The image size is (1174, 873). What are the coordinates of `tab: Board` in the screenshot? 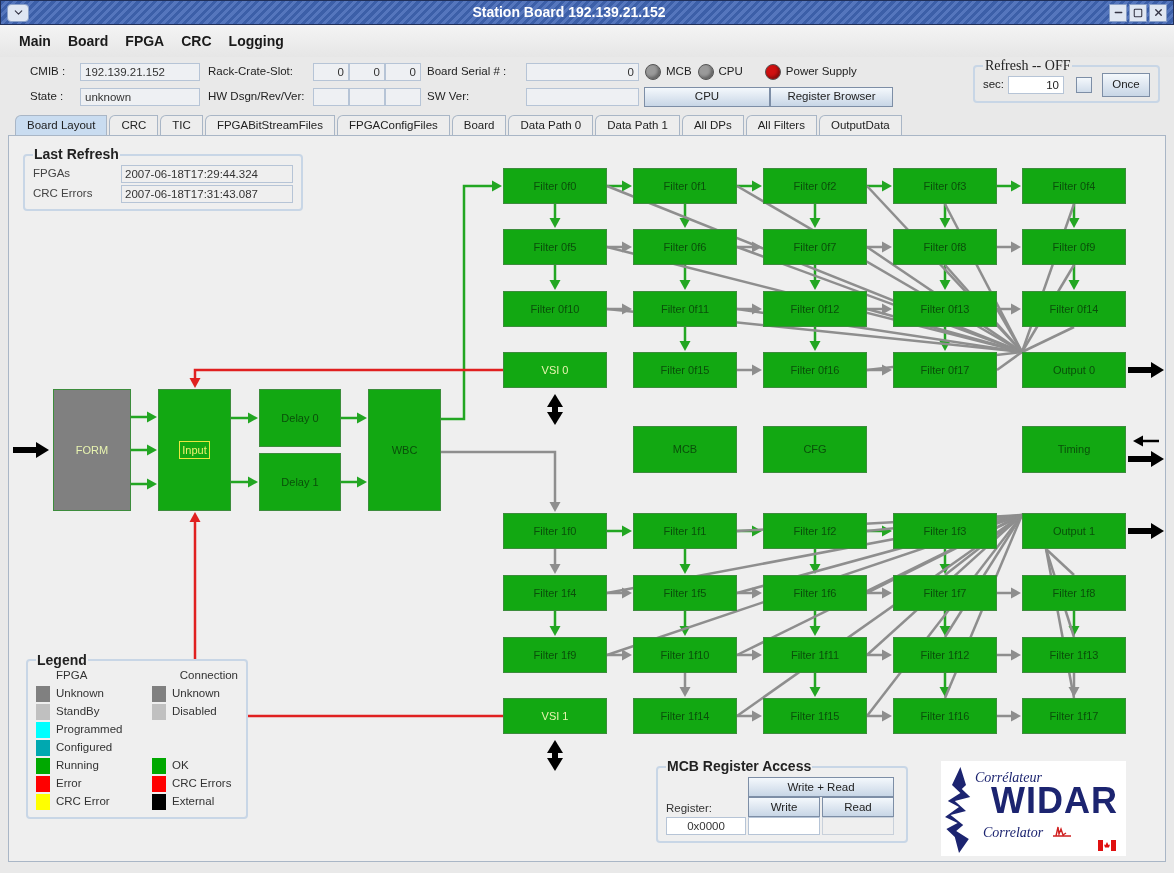 It's located at (479, 125).